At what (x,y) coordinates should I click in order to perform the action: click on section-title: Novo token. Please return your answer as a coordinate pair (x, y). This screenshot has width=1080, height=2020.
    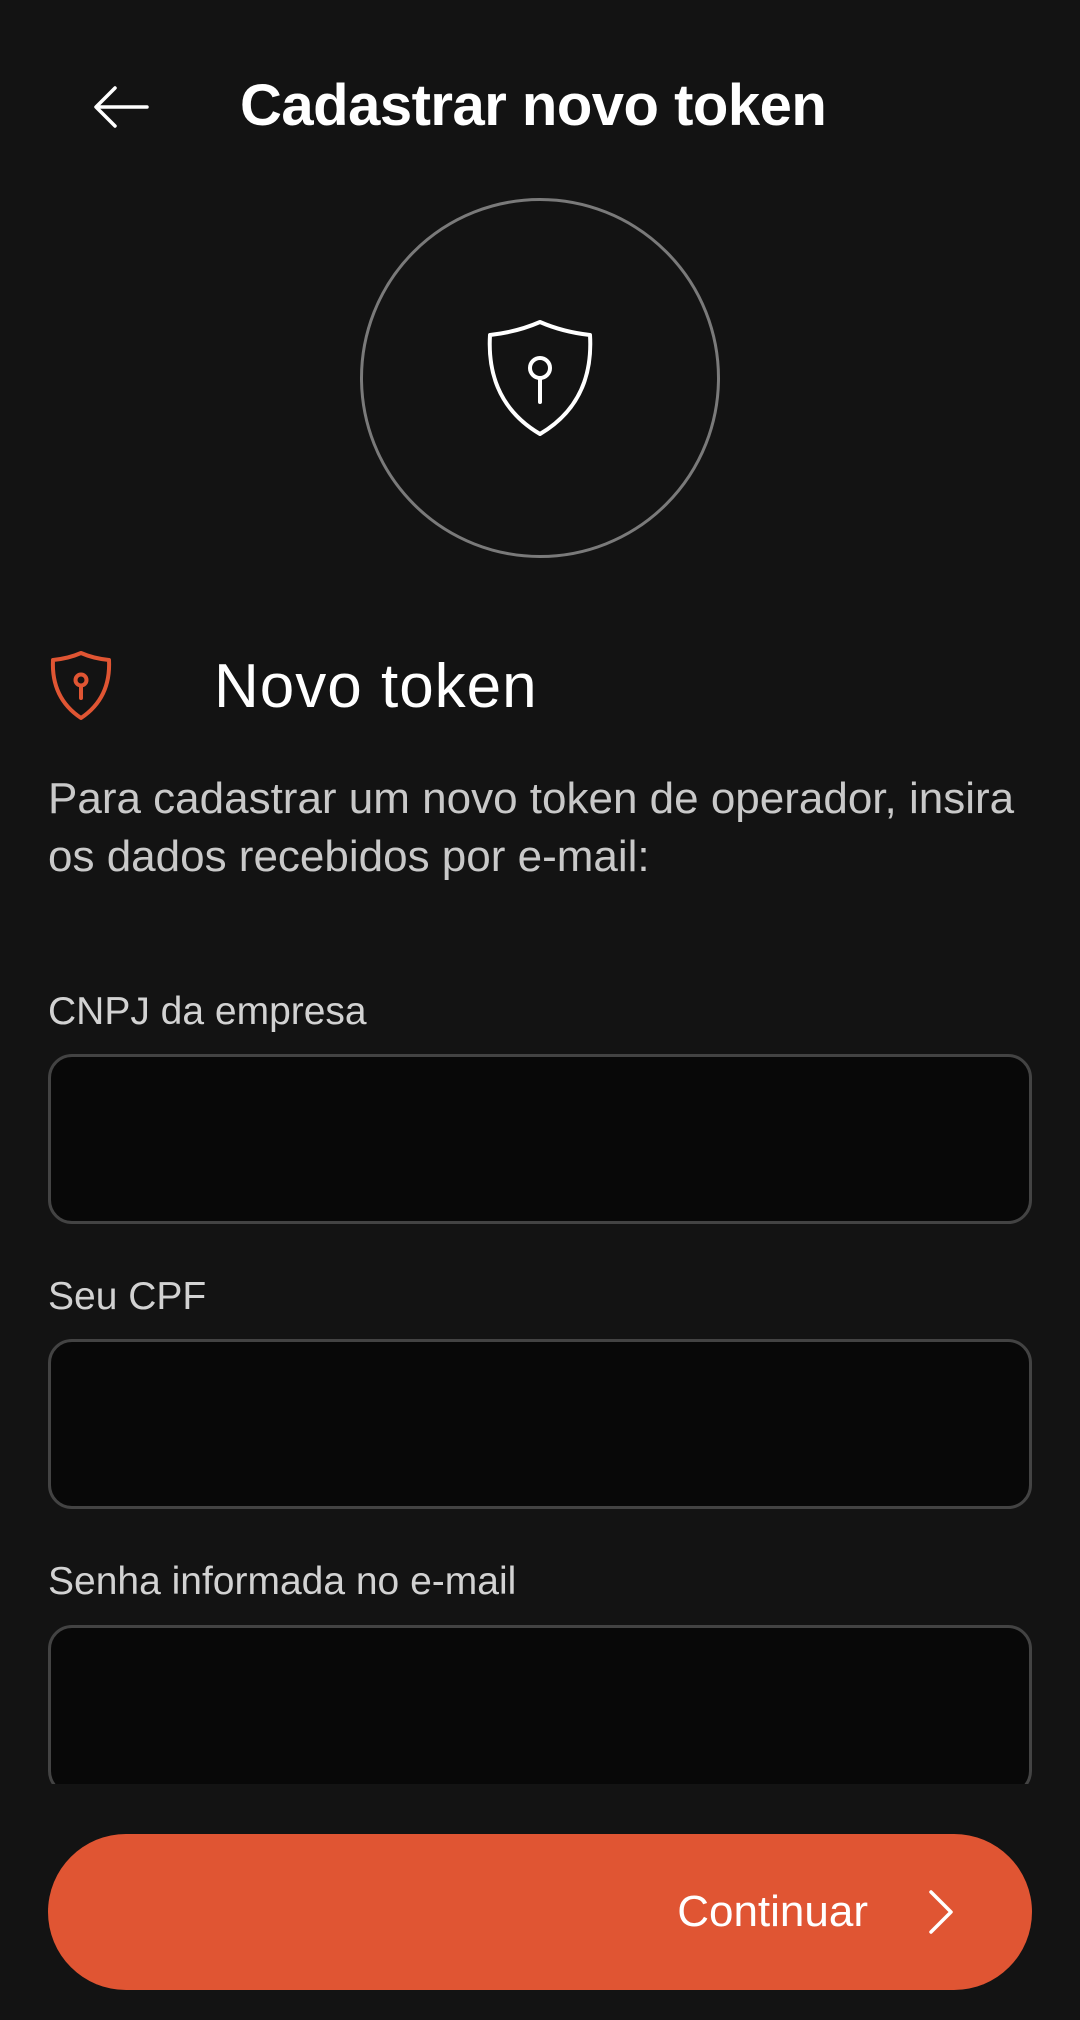
    Looking at the image, I should click on (376, 686).